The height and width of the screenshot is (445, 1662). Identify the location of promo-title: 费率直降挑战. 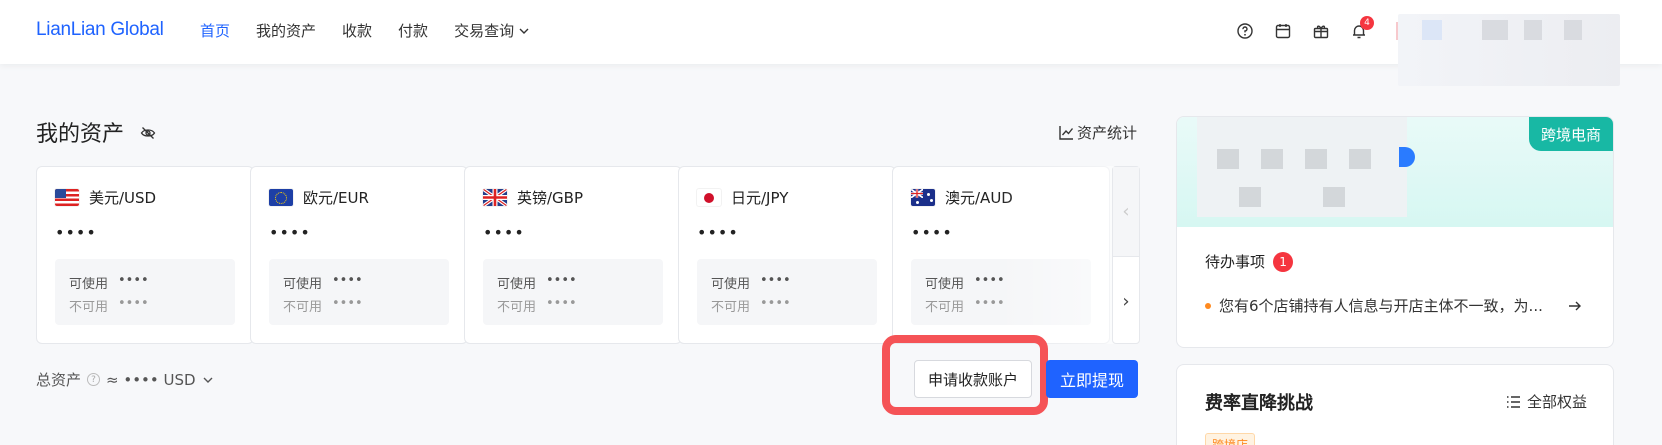
(1259, 403).